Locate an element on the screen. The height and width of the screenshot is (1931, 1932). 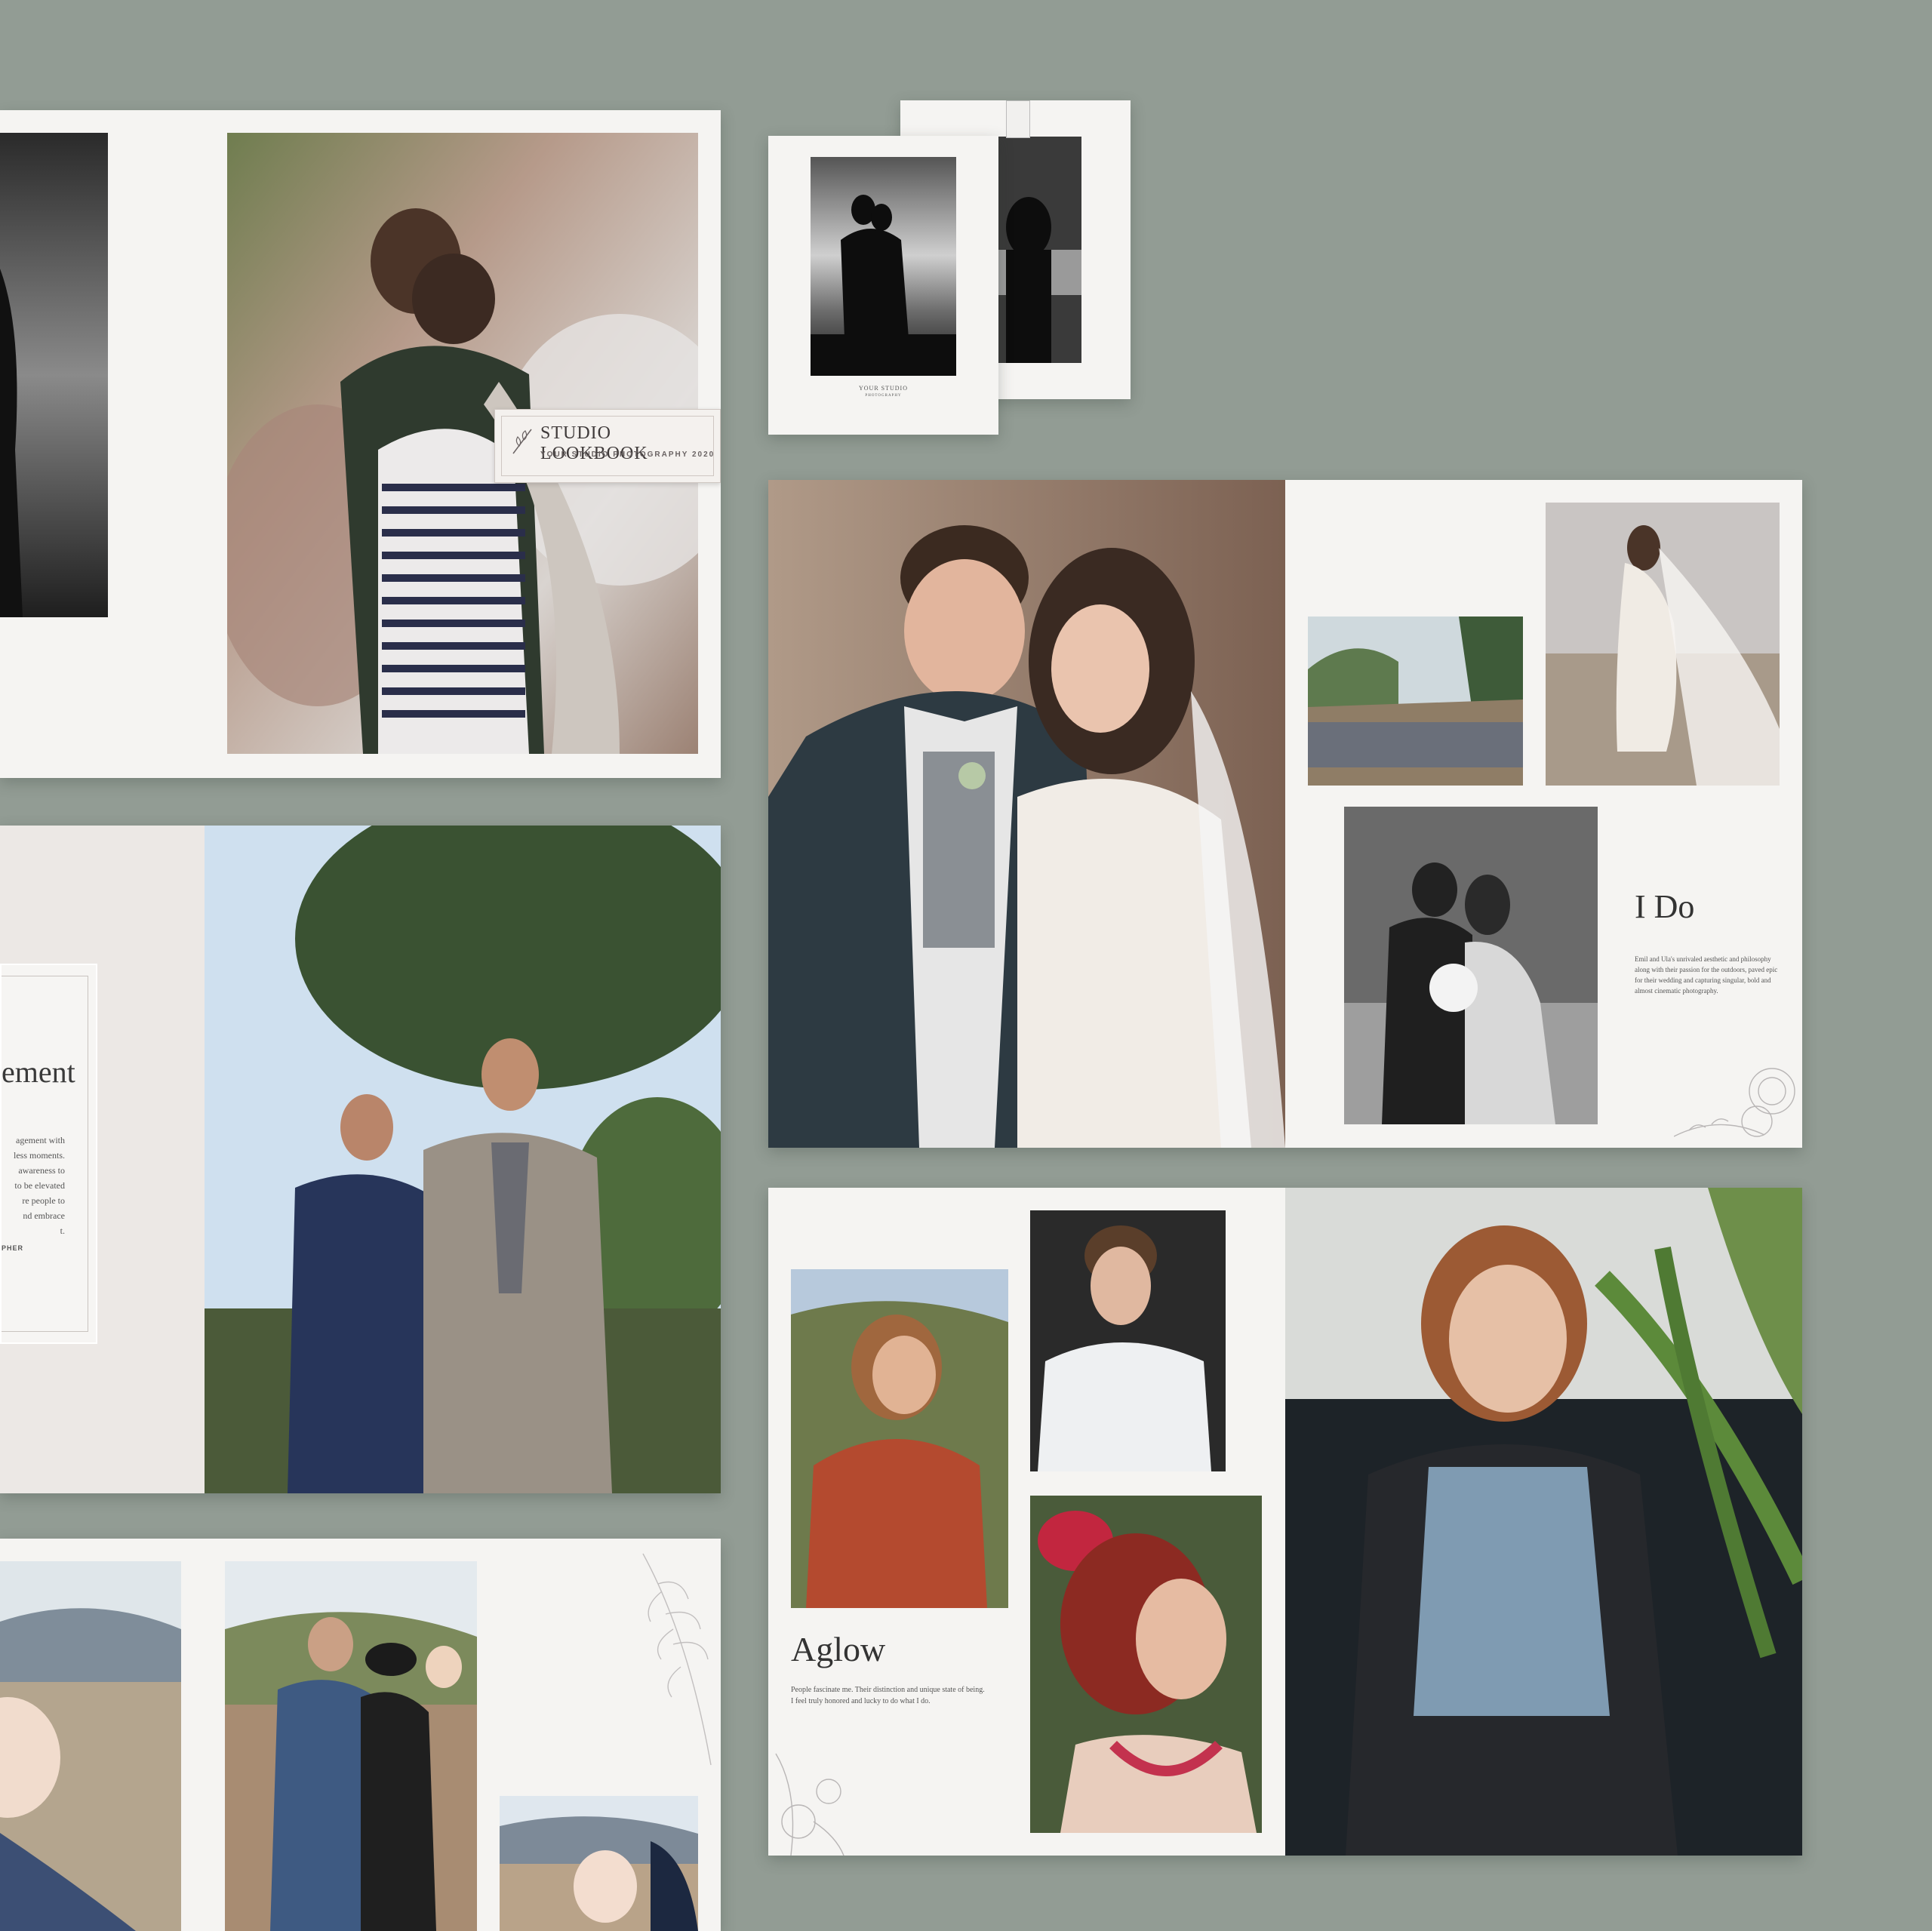
bw-couple-photo is located at coordinates (1471, 965).